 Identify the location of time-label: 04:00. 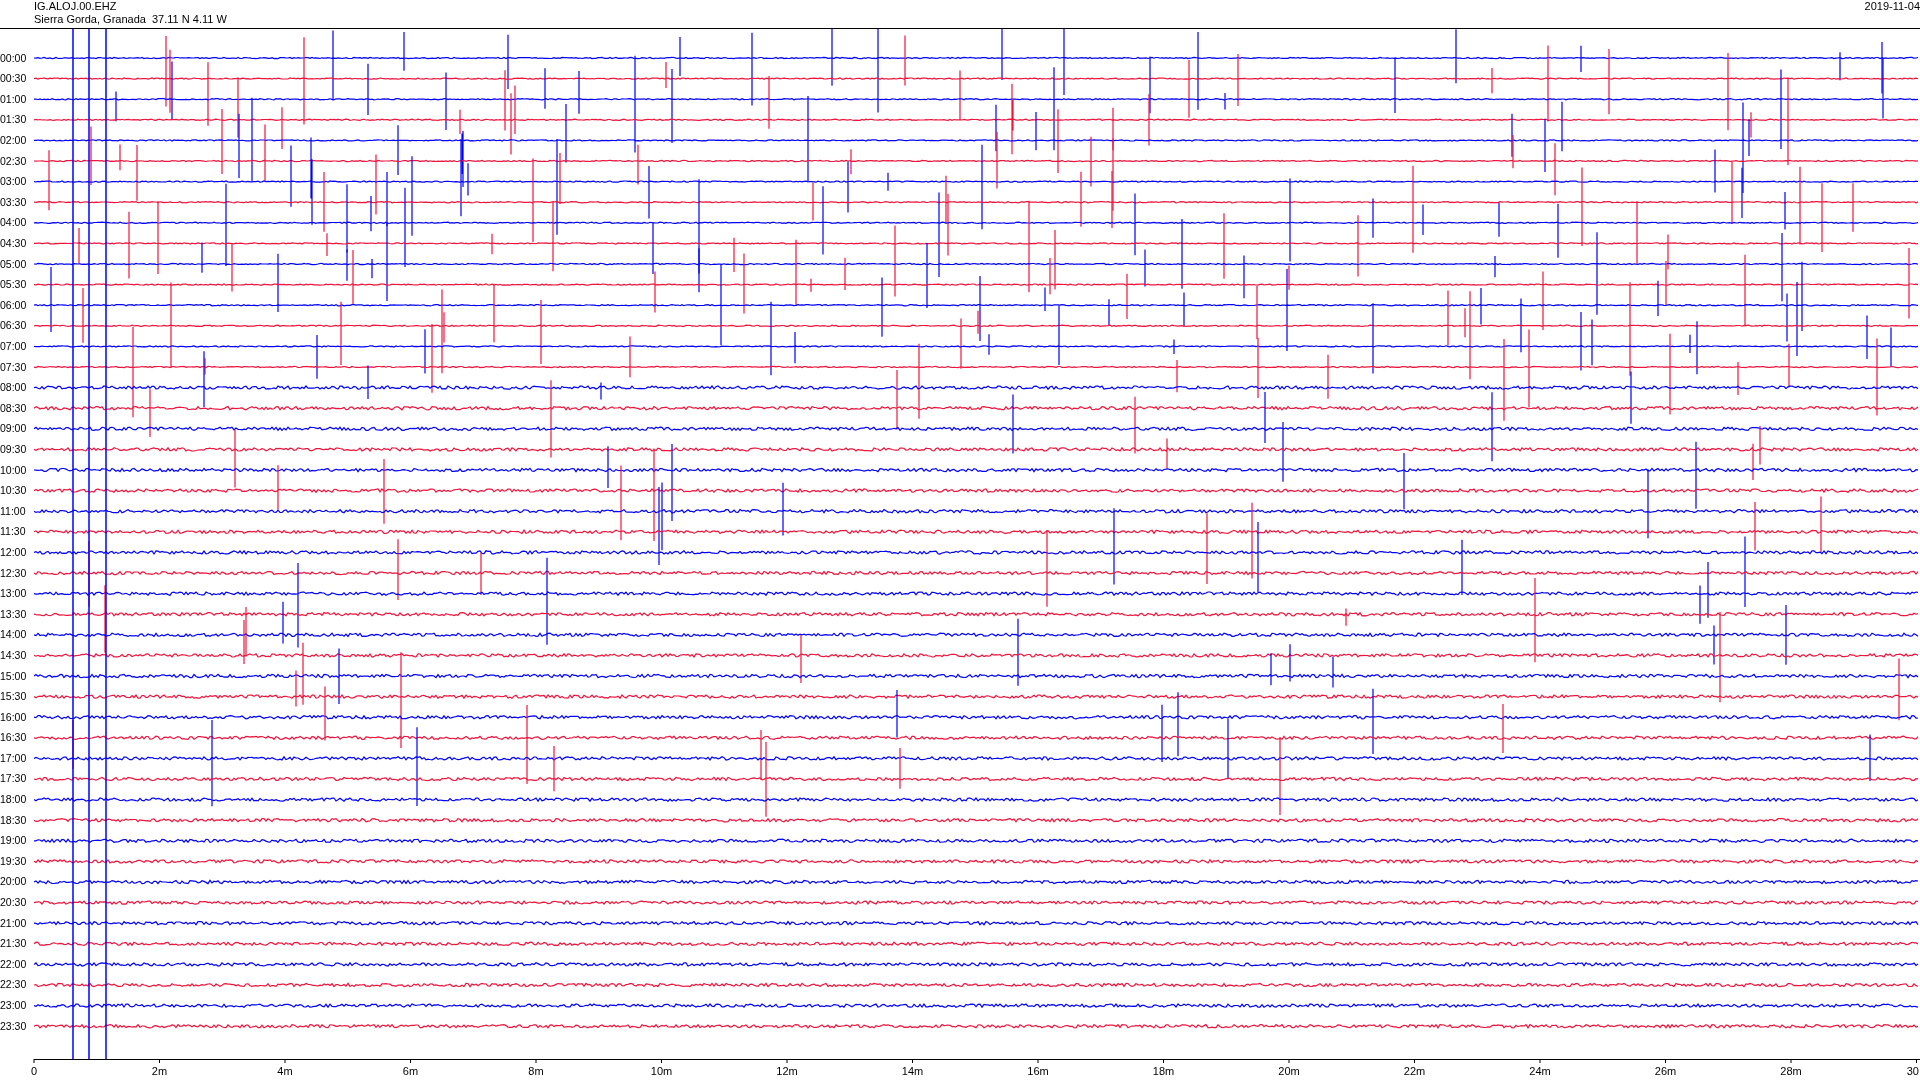
(14, 223).